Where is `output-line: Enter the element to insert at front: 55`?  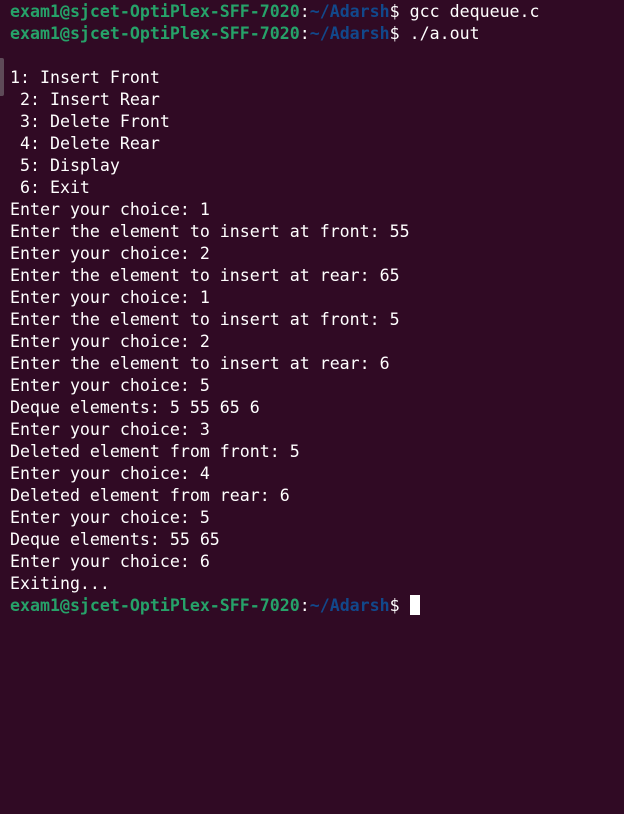 output-line: Enter the element to insert at front: 55 is located at coordinates (210, 231).